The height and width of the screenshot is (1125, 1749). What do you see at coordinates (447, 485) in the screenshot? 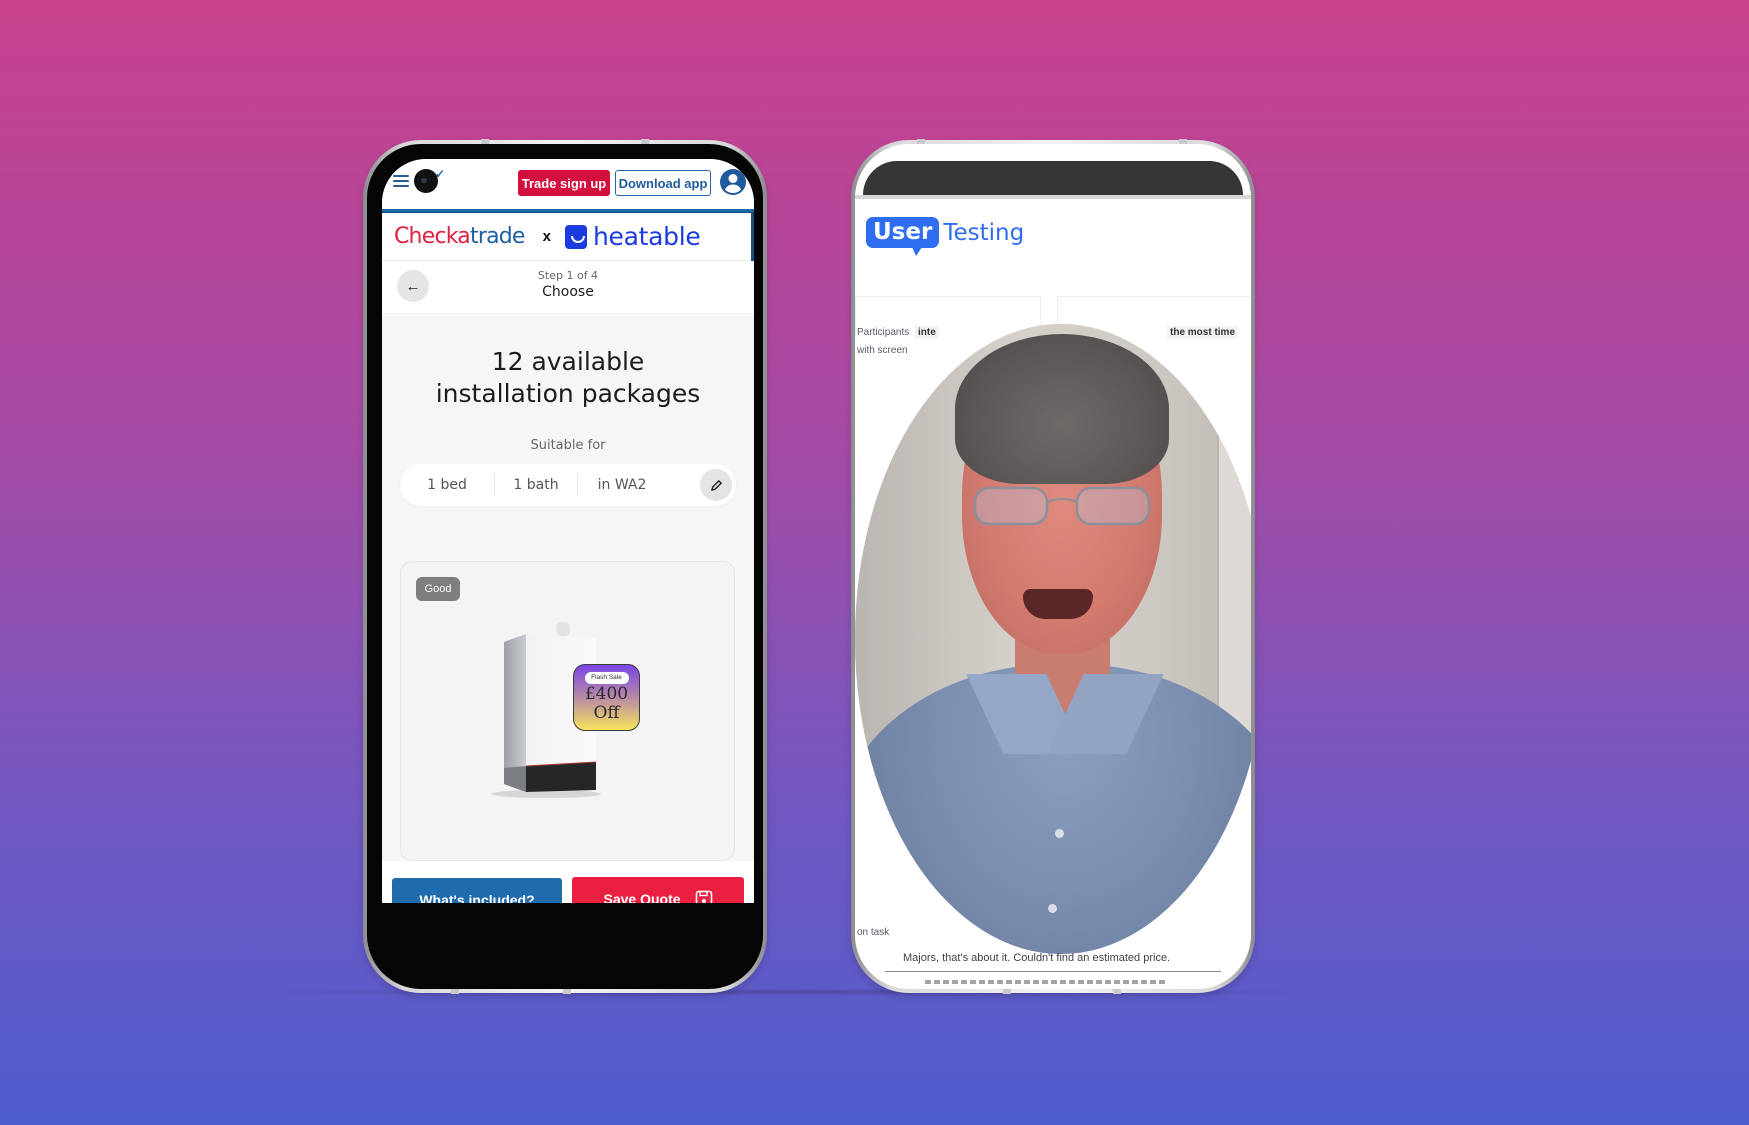
I see `filter-bedrooms: 1 bed` at bounding box center [447, 485].